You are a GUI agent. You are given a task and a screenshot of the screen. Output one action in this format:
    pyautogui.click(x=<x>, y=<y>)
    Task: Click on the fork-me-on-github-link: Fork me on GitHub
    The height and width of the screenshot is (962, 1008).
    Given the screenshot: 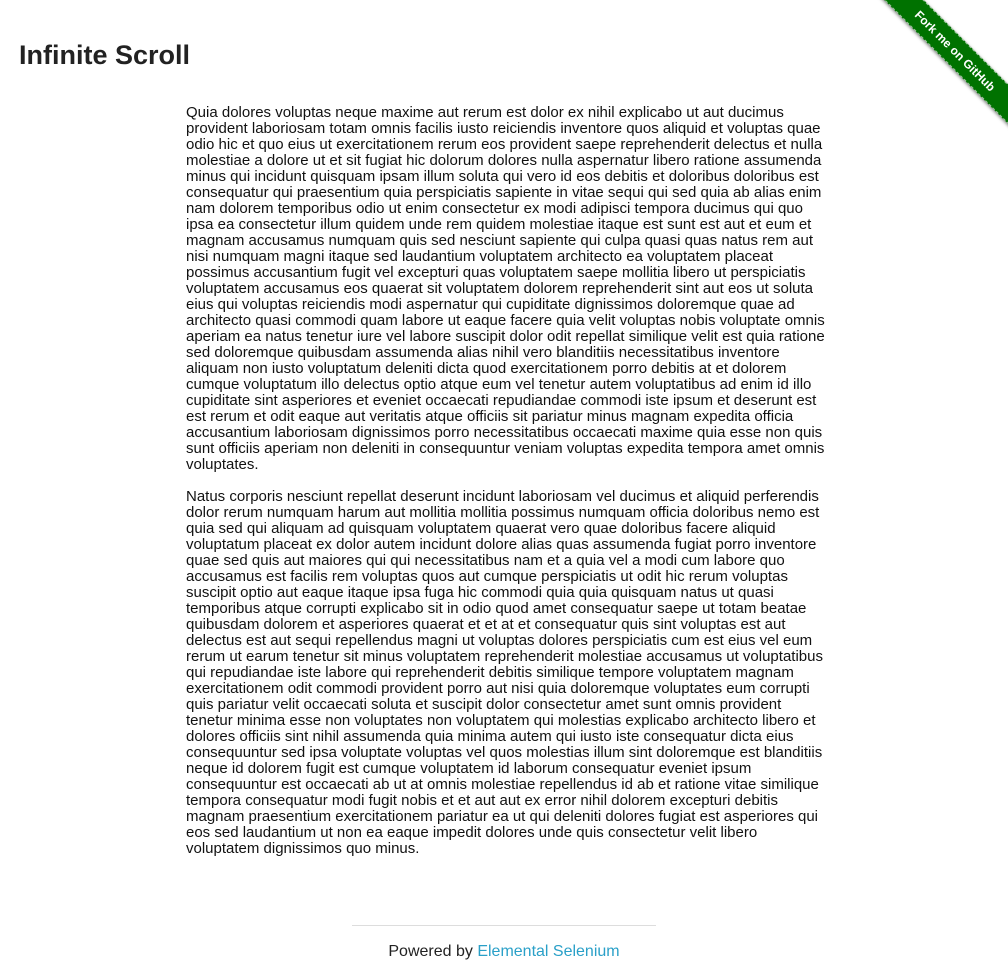 What is the action you would take?
    pyautogui.click(x=941, y=66)
    